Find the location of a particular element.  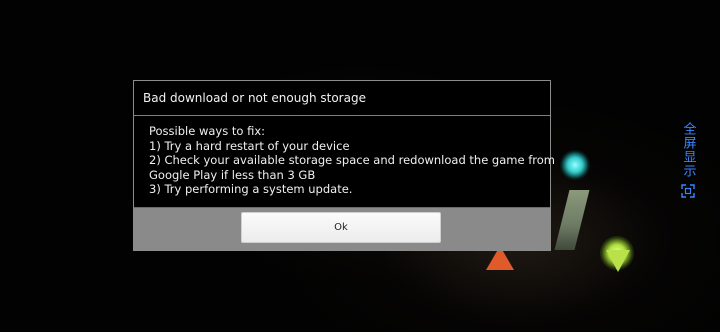

fullscreen-toggle: 全屏显示 is located at coordinates (688, 167).